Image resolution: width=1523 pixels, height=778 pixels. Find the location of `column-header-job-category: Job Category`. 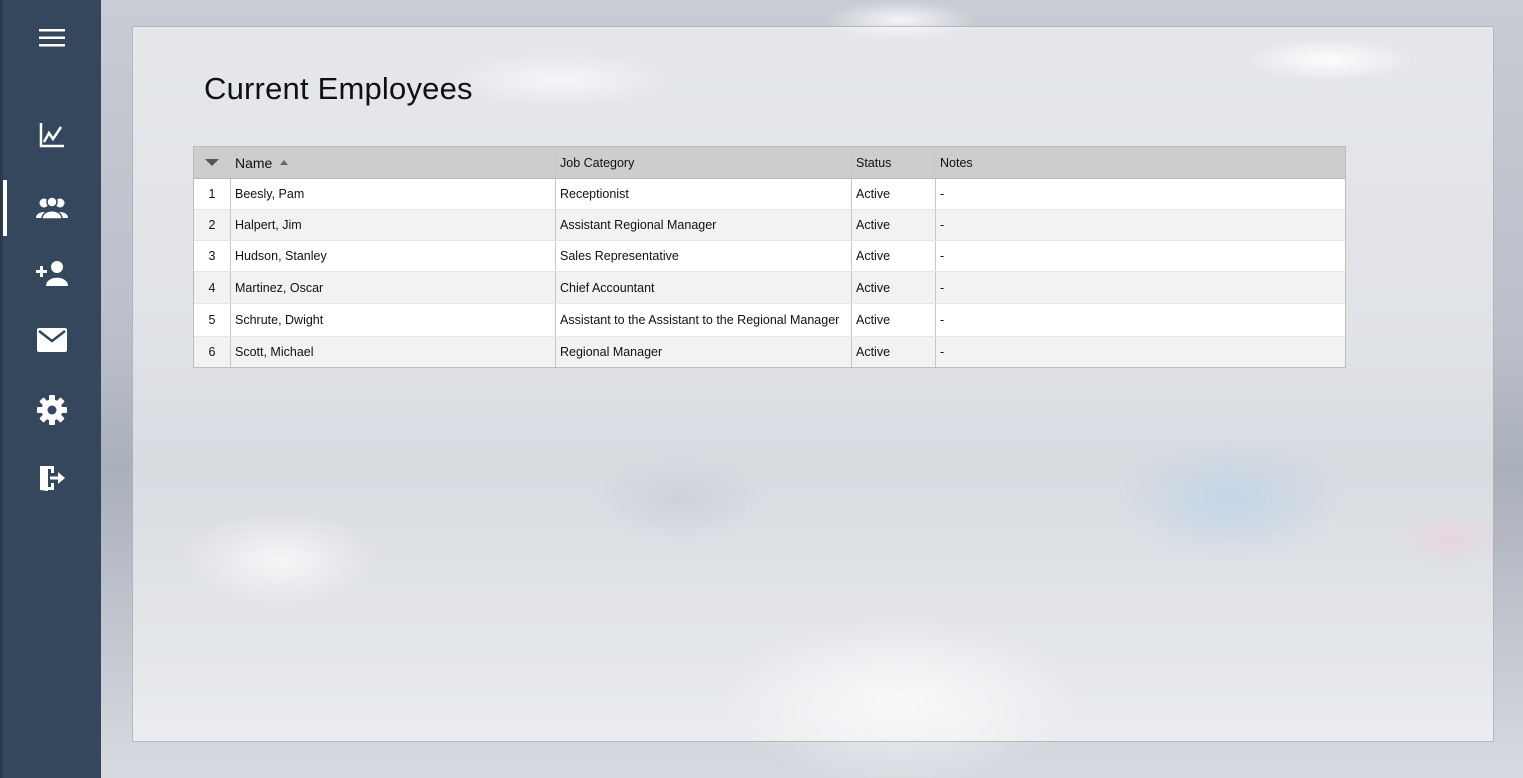

column-header-job-category: Job Category is located at coordinates (704, 162).